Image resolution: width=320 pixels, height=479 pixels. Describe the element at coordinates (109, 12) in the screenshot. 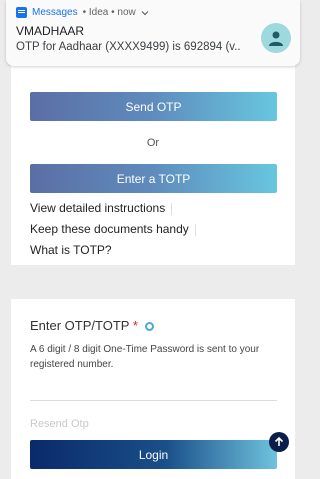

I see `notification-meta: • Idea • now` at that location.